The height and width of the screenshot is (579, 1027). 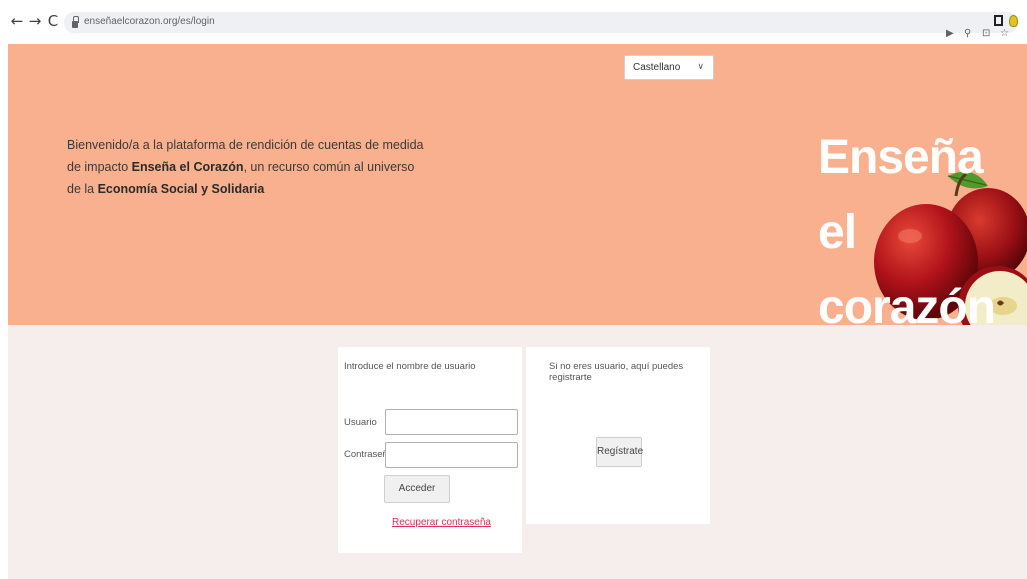 What do you see at coordinates (75, 22) in the screenshot?
I see `lock-icon` at bounding box center [75, 22].